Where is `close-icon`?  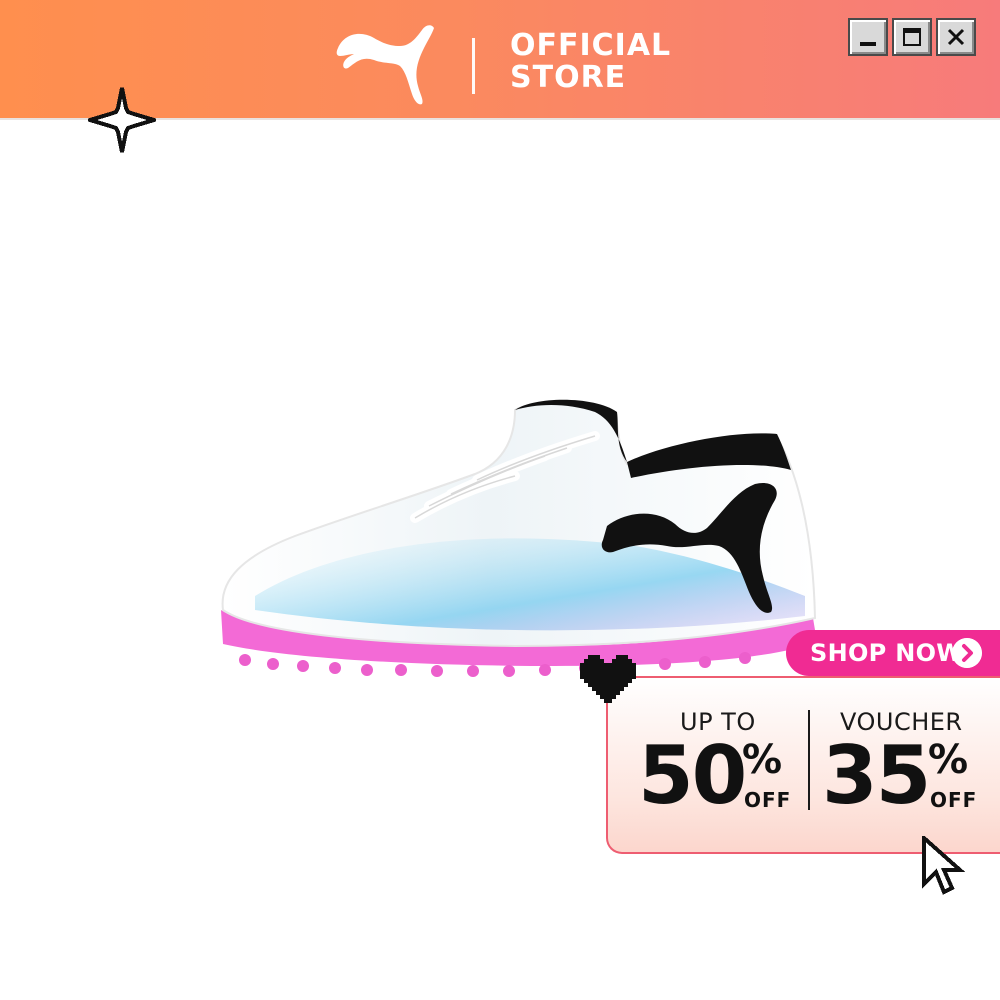
close-icon is located at coordinates (956, 37).